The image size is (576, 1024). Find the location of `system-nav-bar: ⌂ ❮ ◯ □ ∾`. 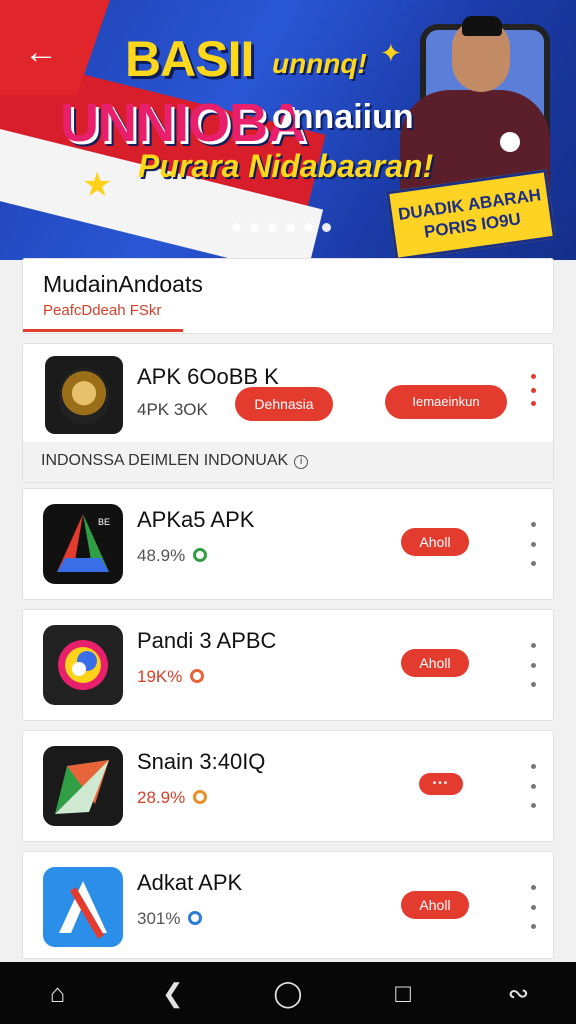

system-nav-bar: ⌂ ❮ ◯ □ ∾ is located at coordinates (288, 993).